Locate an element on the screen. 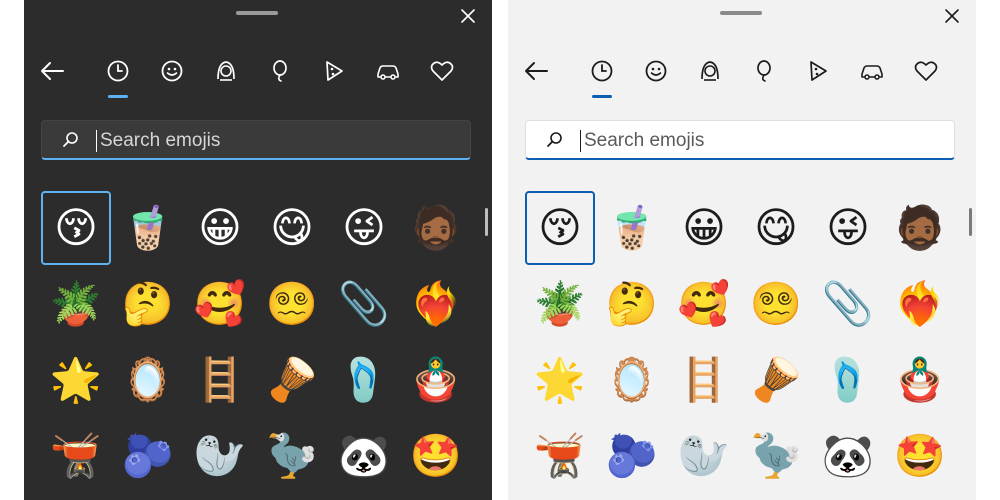  category-nav is located at coordinates (740, 78).